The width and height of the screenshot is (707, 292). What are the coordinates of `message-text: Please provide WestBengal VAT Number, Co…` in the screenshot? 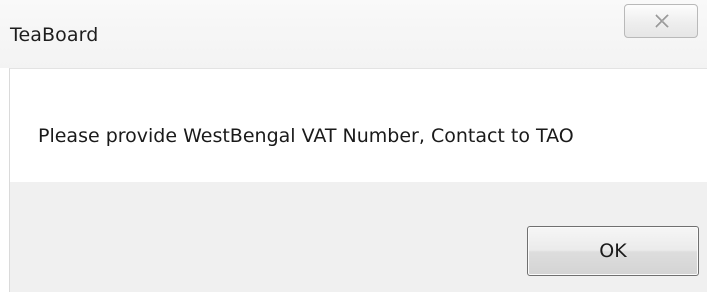 It's located at (306, 136).